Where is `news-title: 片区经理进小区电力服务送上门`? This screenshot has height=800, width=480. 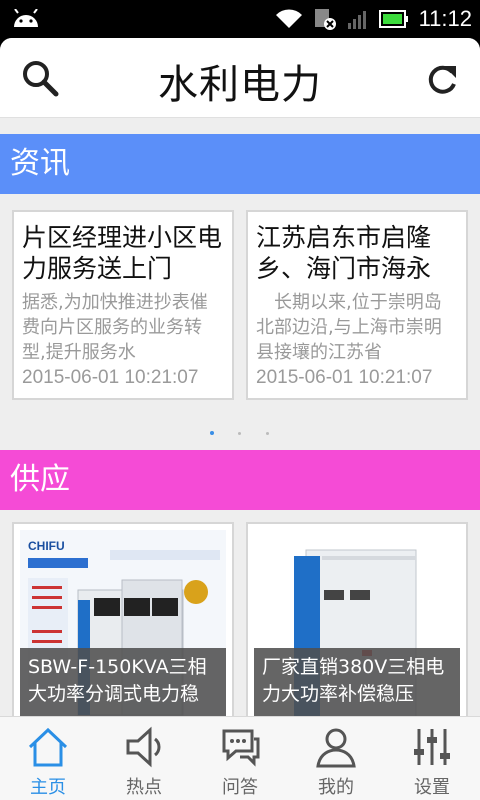
news-title: 片区经理进小区电力服务送上门 is located at coordinates (122, 253).